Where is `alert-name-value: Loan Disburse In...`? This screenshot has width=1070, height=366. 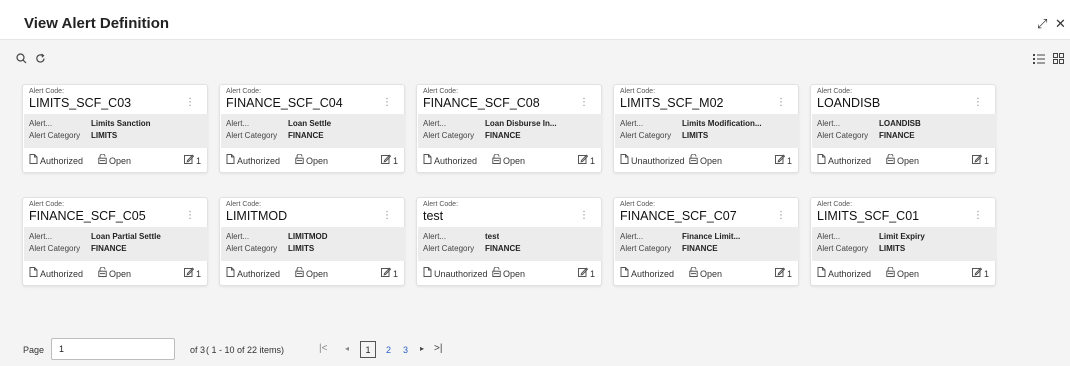 alert-name-value: Loan Disburse In... is located at coordinates (521, 123).